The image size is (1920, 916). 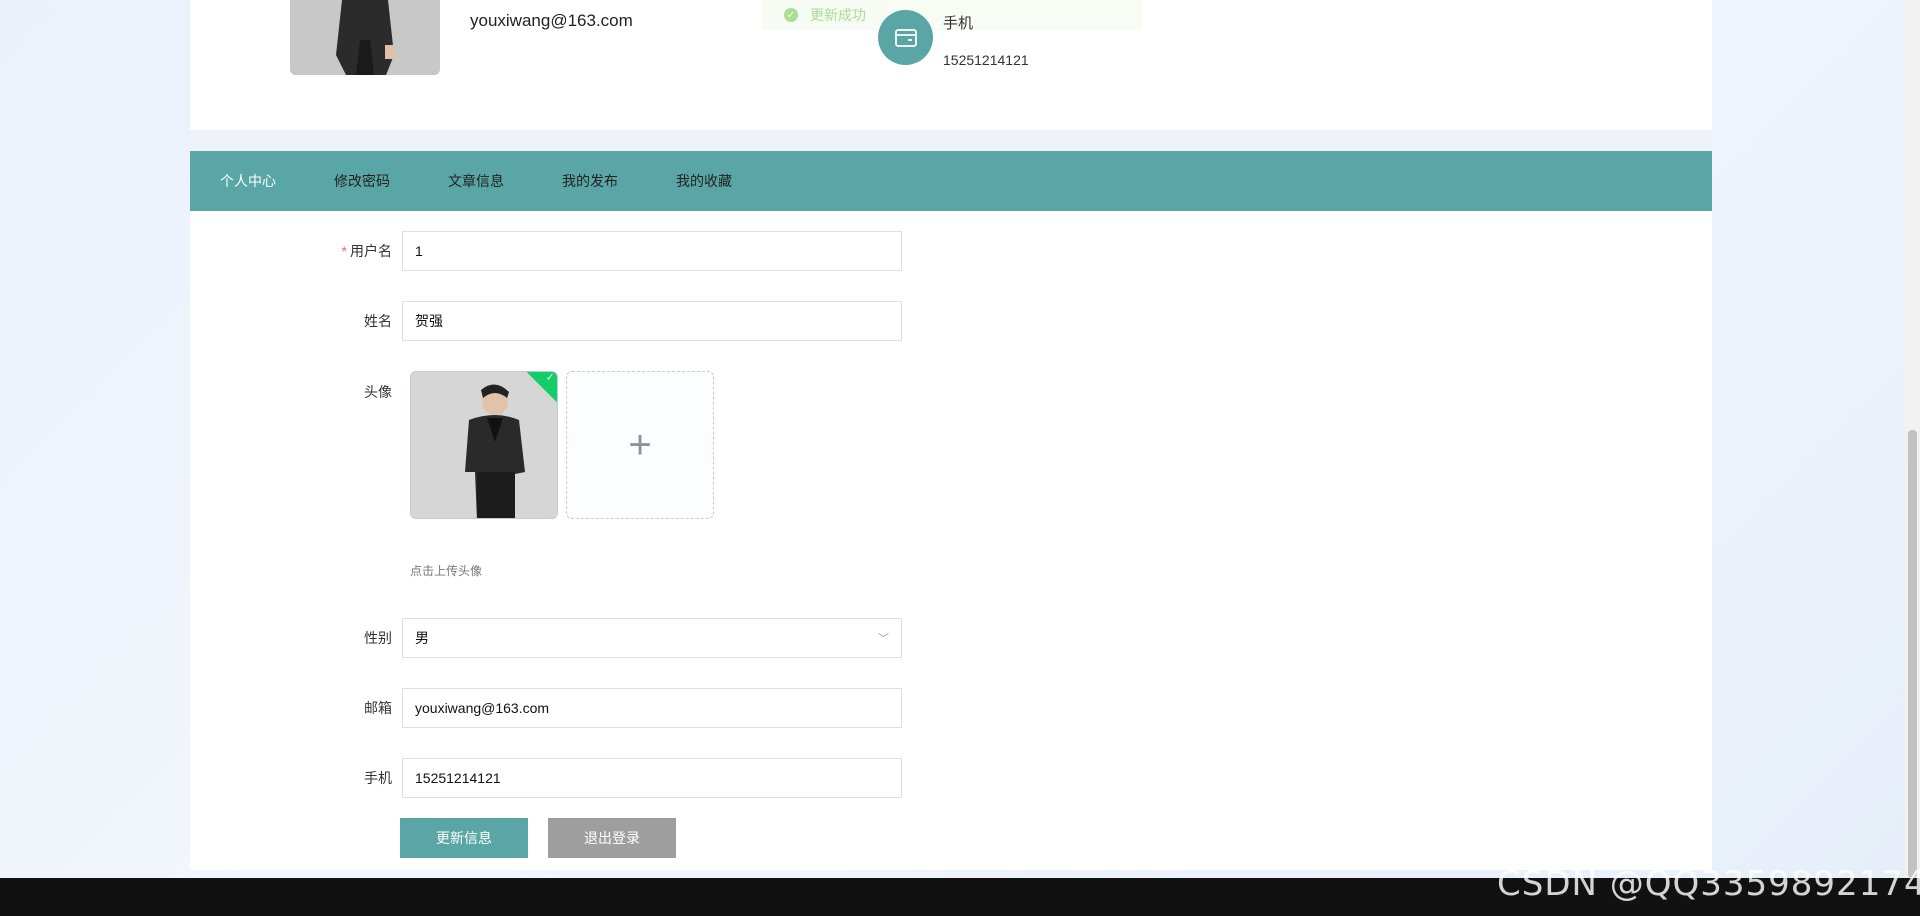 What do you see at coordinates (883, 639) in the screenshot?
I see `chevron-down-icon: ﹀` at bounding box center [883, 639].